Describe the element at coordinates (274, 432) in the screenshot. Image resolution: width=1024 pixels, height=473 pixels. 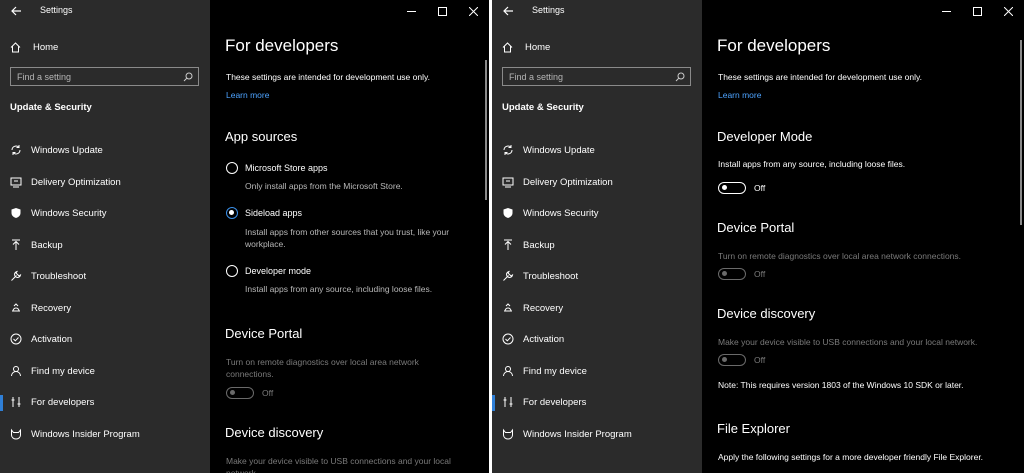
I see `device-discovery-heading: Device discovery` at that location.